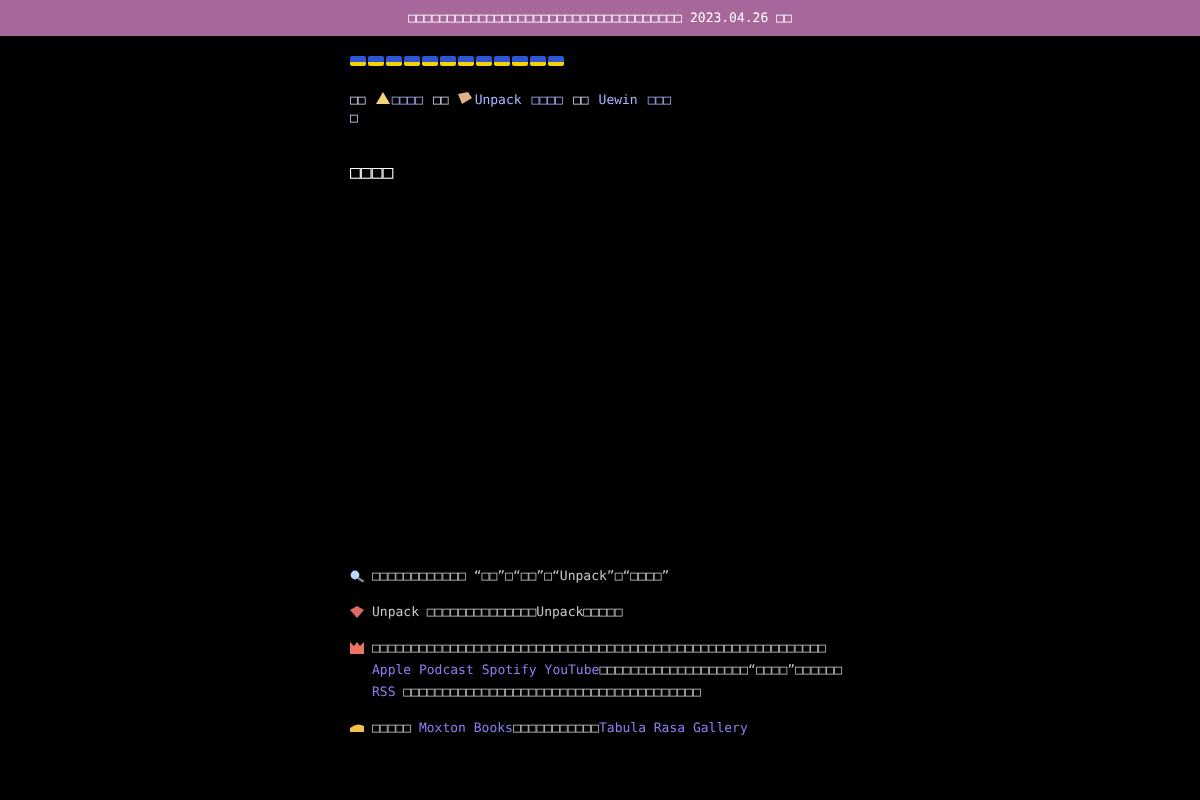 Image resolution: width=1200 pixels, height=800 pixels. I want to click on section-heading: □□□□, so click(372, 175).